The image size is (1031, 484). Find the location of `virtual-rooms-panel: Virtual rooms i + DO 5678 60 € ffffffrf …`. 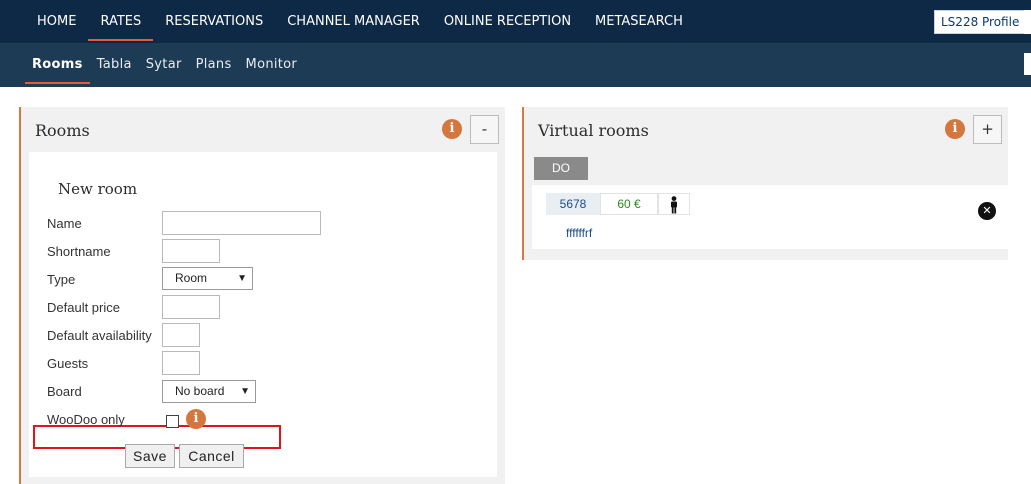

virtual-rooms-panel: Virtual rooms i + DO 5678 60 € ffffffrf … is located at coordinates (765, 183).